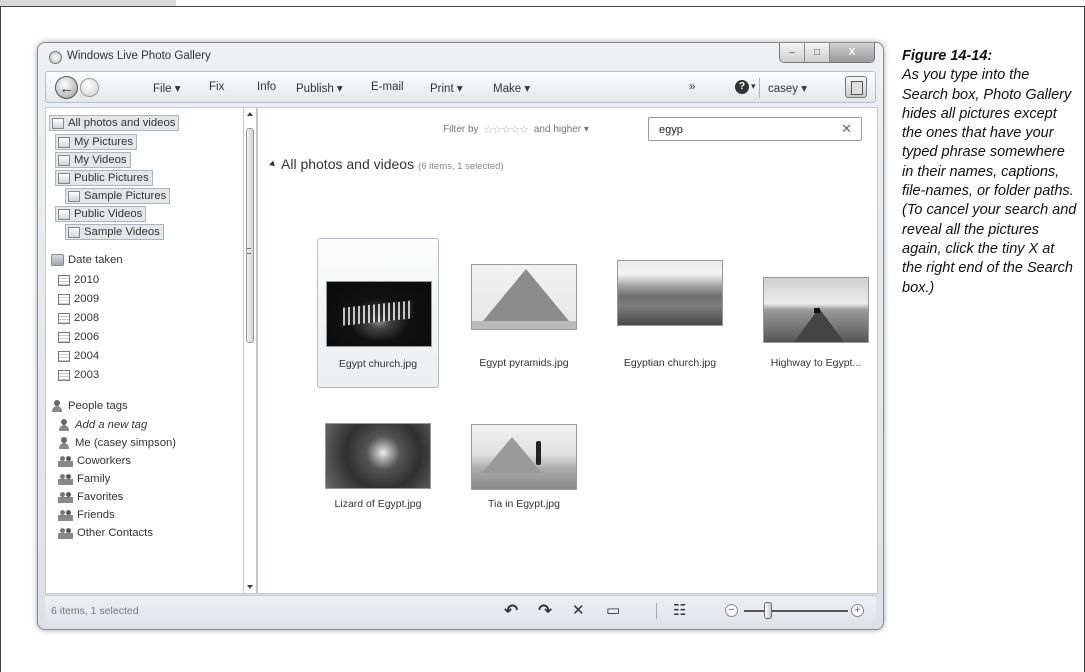  What do you see at coordinates (692, 87) in the screenshot?
I see `overflow-chevron: »` at bounding box center [692, 87].